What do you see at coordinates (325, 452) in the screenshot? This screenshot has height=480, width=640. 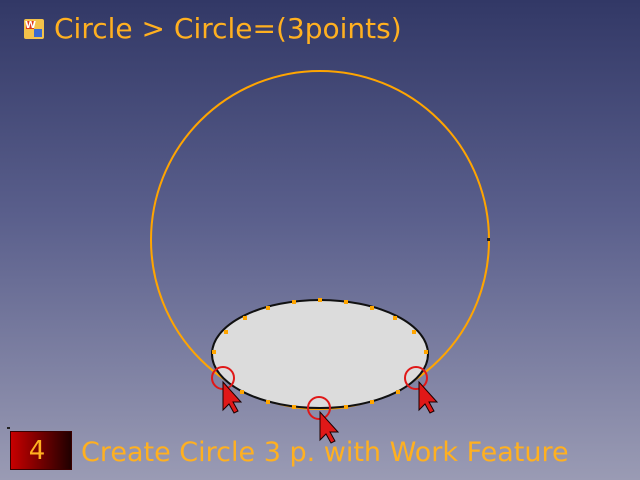 I see `step-caption: Create Circle 3 p. with Work Feature` at bounding box center [325, 452].